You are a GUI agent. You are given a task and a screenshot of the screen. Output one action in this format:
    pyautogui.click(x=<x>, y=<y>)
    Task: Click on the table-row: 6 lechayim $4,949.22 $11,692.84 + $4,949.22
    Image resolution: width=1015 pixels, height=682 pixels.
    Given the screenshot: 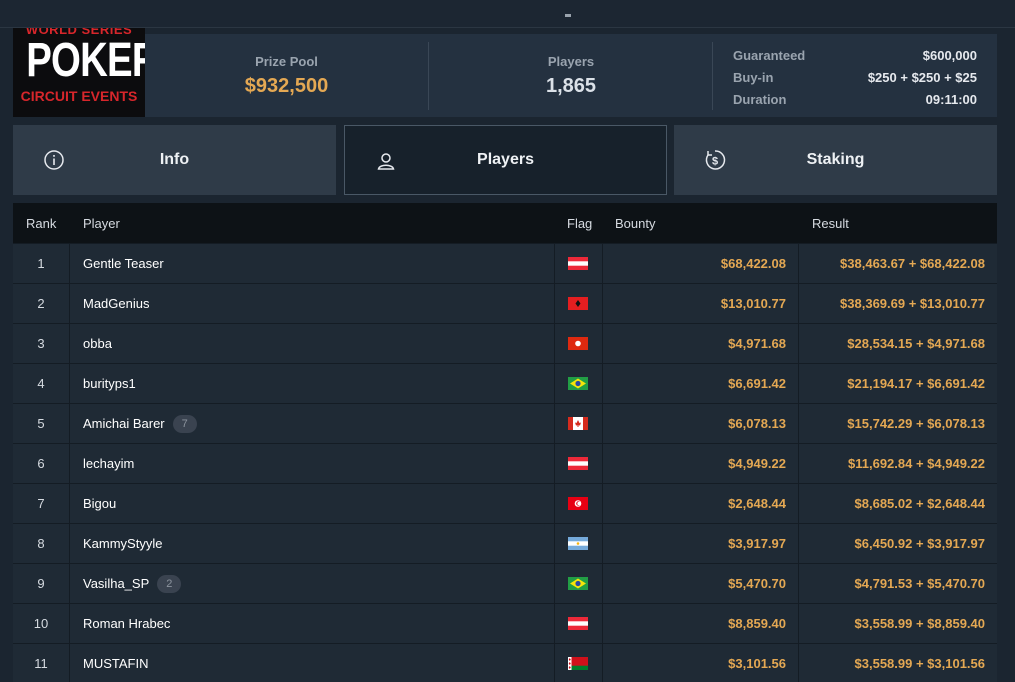 What is the action you would take?
    pyautogui.click(x=505, y=463)
    